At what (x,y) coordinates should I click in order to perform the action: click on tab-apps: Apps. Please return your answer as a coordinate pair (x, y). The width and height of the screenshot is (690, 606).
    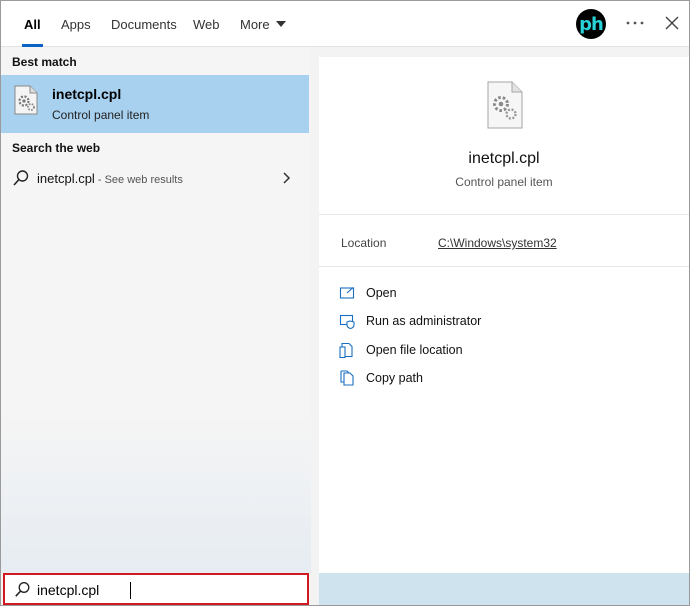
    Looking at the image, I should click on (76, 24).